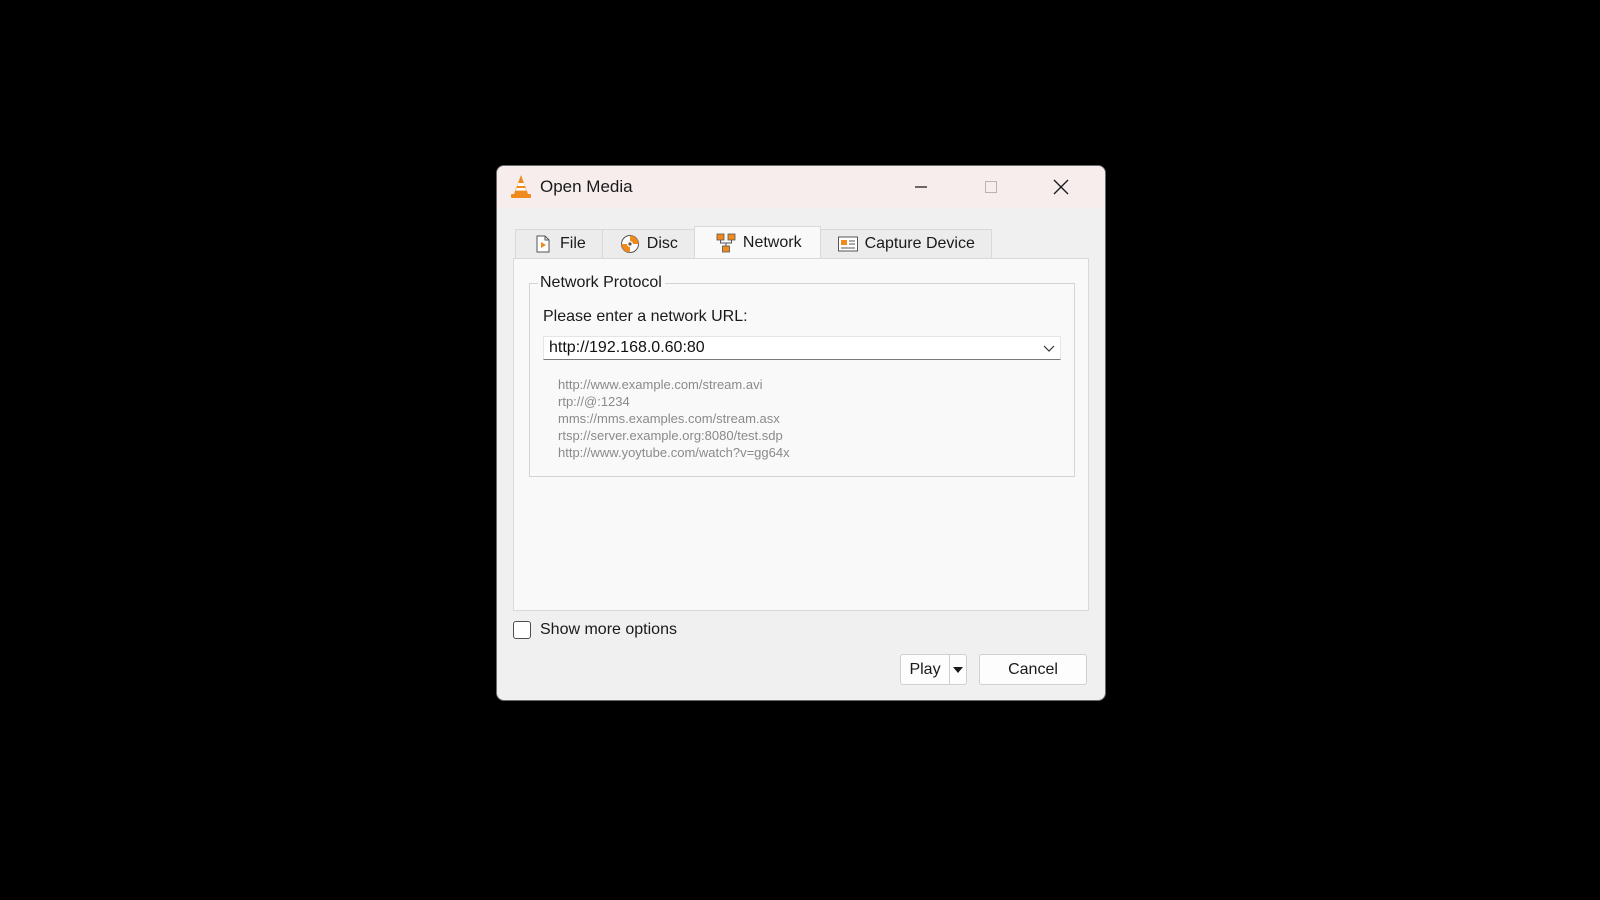  I want to click on maximize-button, so click(991, 187).